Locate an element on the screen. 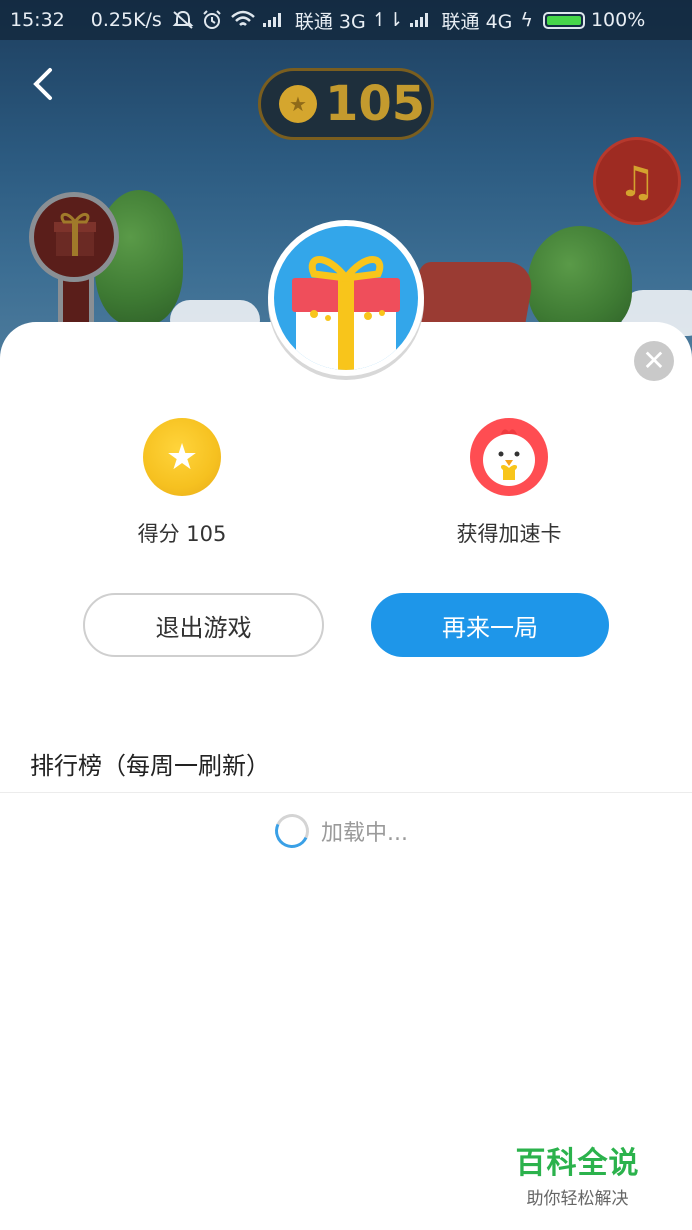  gift-box-icon is located at coordinates (346, 313).